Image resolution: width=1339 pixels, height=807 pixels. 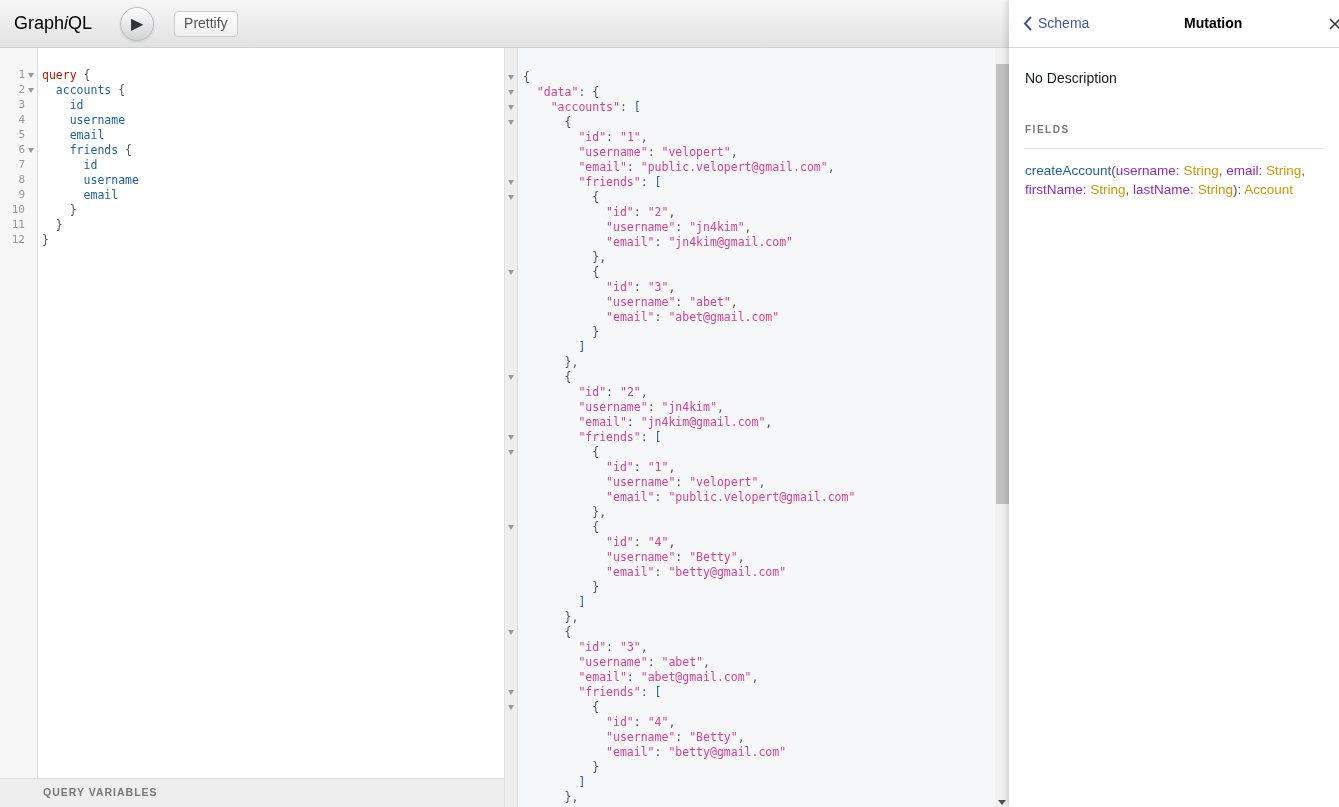 I want to click on code-line: query {, so click(x=66, y=75).